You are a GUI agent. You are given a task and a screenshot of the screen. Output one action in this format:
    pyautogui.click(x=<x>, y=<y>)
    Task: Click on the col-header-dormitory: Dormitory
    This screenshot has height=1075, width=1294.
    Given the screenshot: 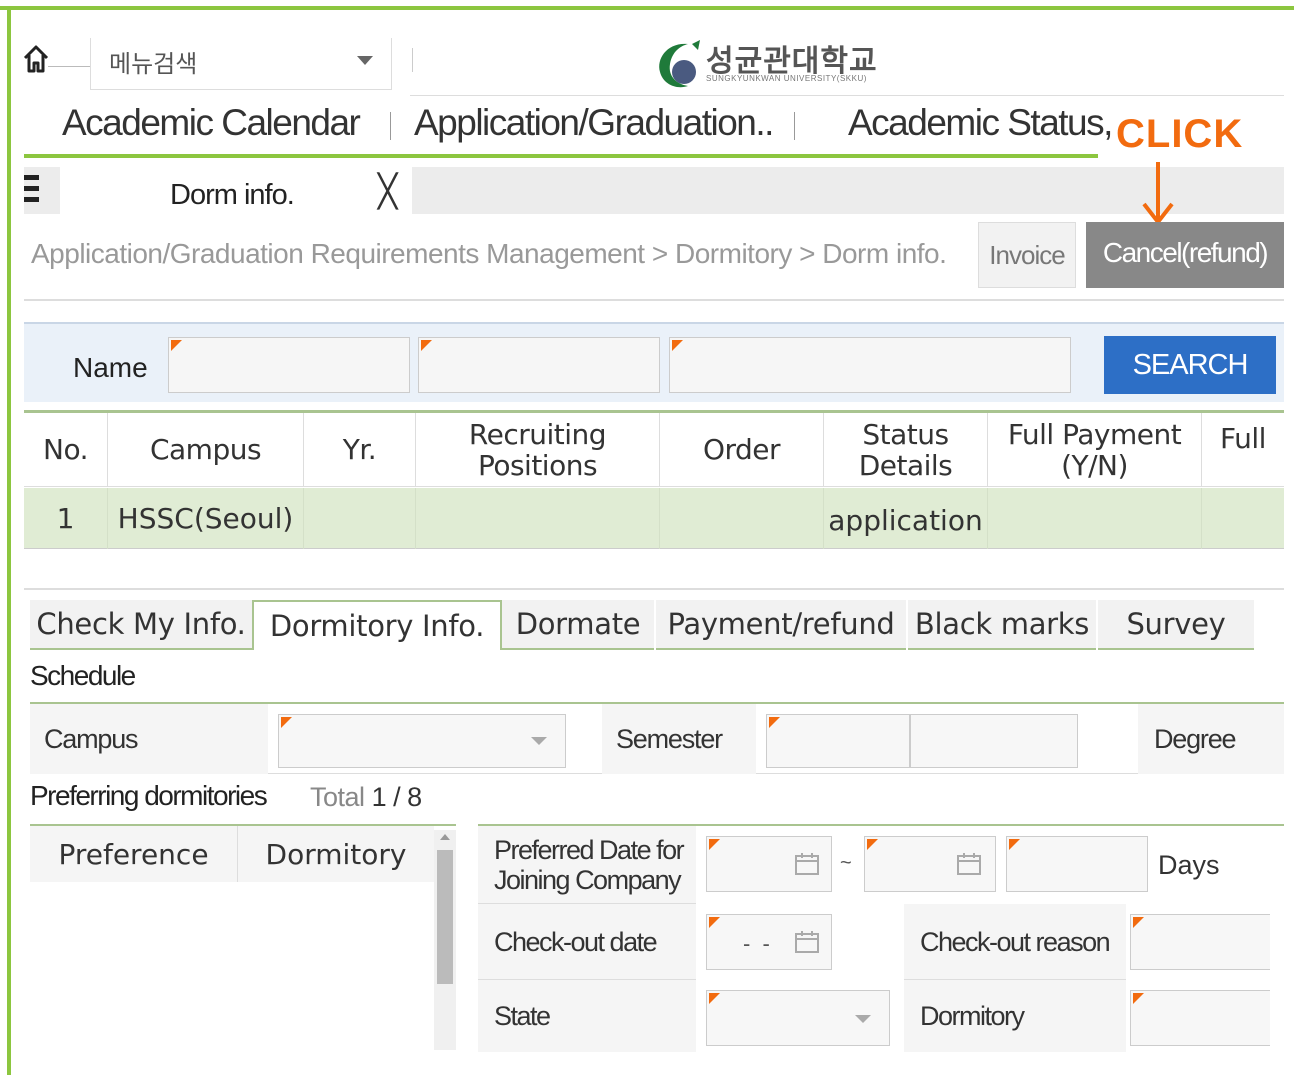 What is the action you would take?
    pyautogui.click(x=336, y=854)
    